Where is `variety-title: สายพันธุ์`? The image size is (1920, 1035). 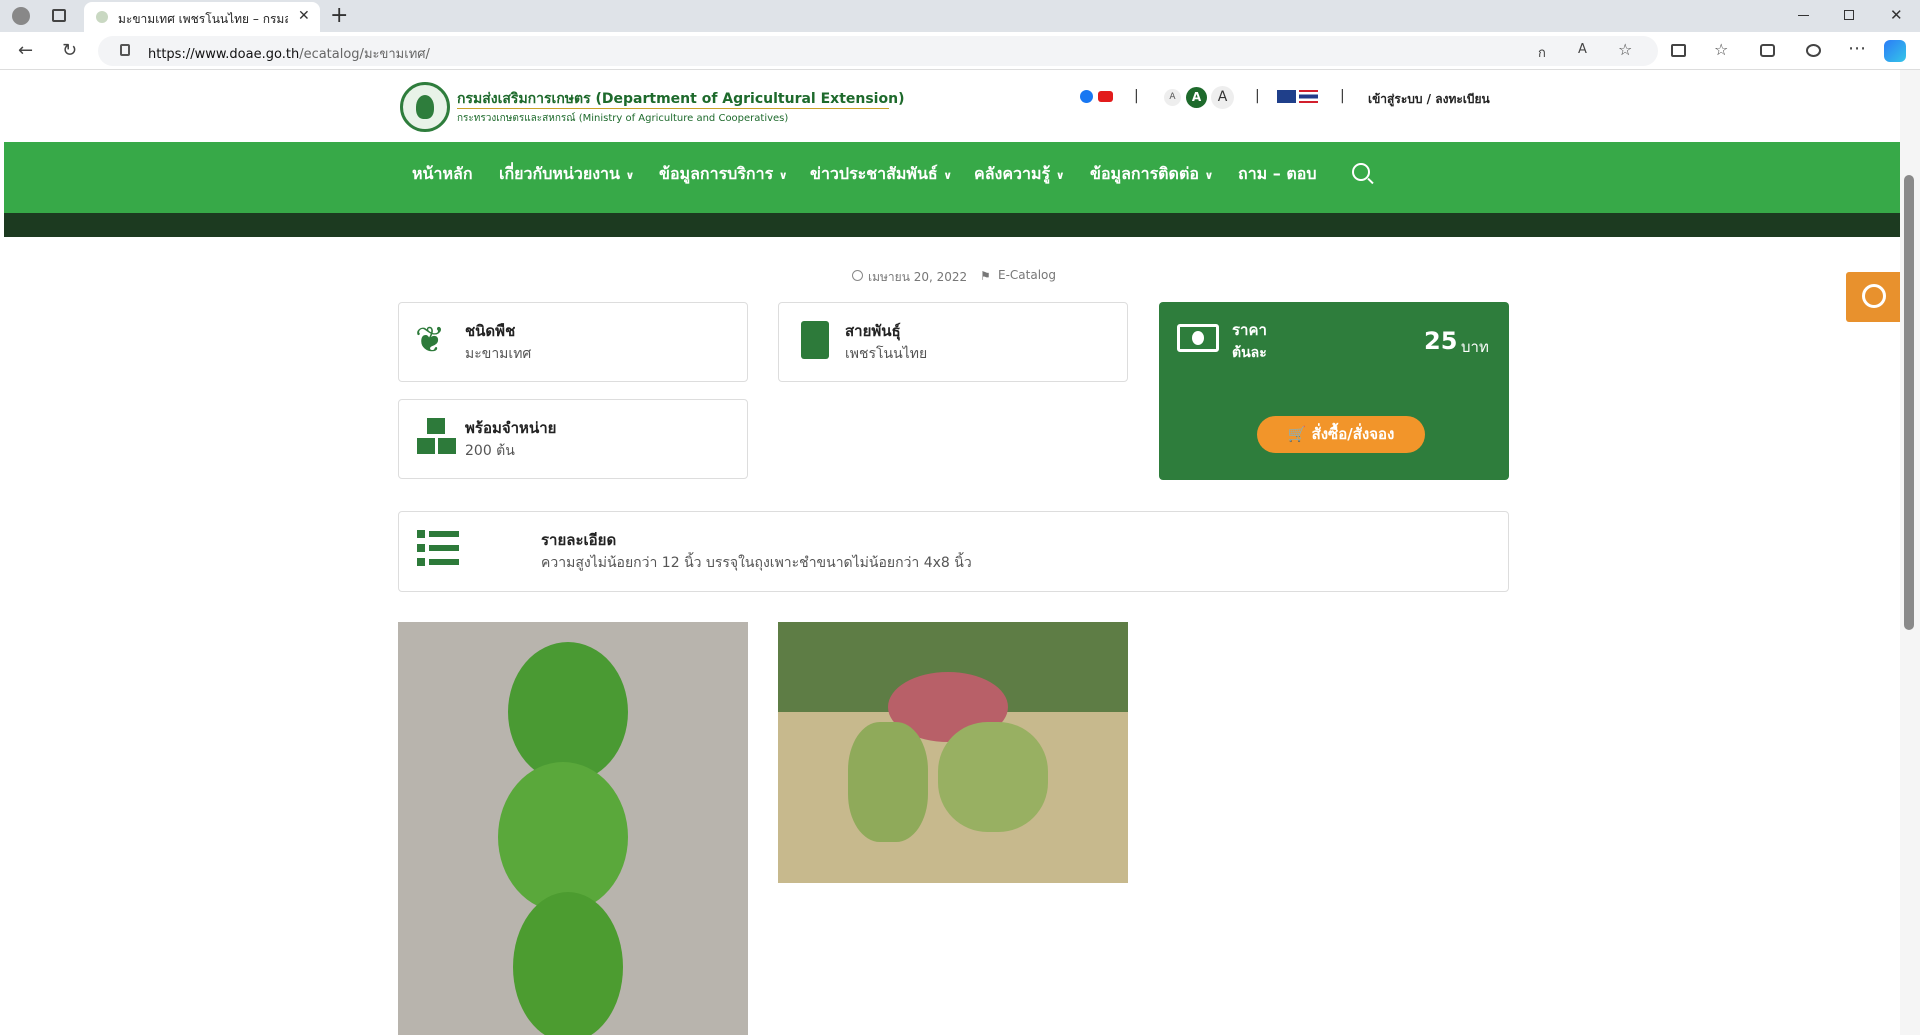 variety-title: สายพันธุ์ is located at coordinates (873, 331).